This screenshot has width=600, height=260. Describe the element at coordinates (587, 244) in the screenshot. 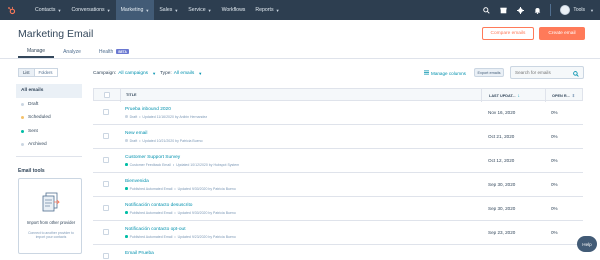

I see `help-button: Help` at that location.